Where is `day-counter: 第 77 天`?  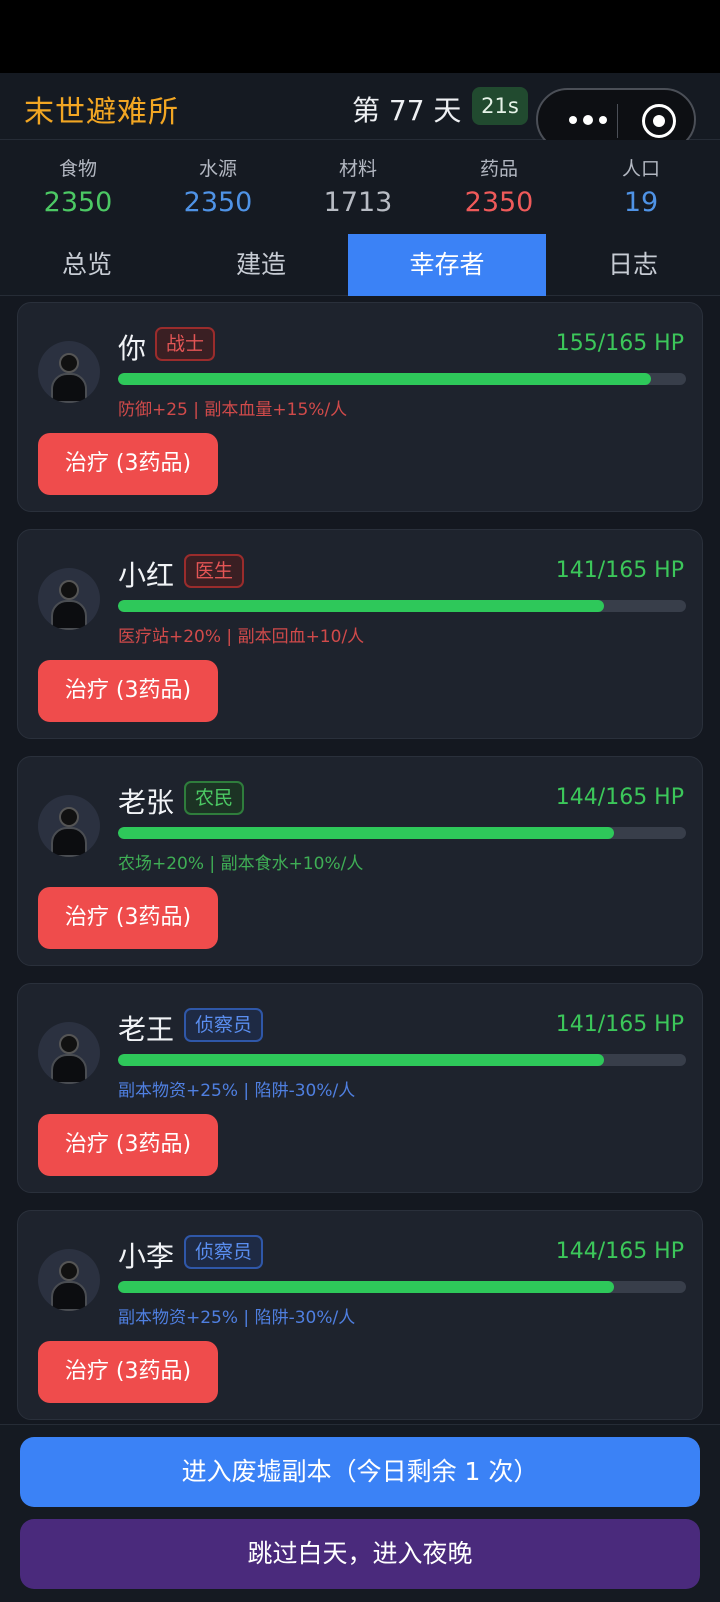
day-counter: 第 77 天 is located at coordinates (407, 110).